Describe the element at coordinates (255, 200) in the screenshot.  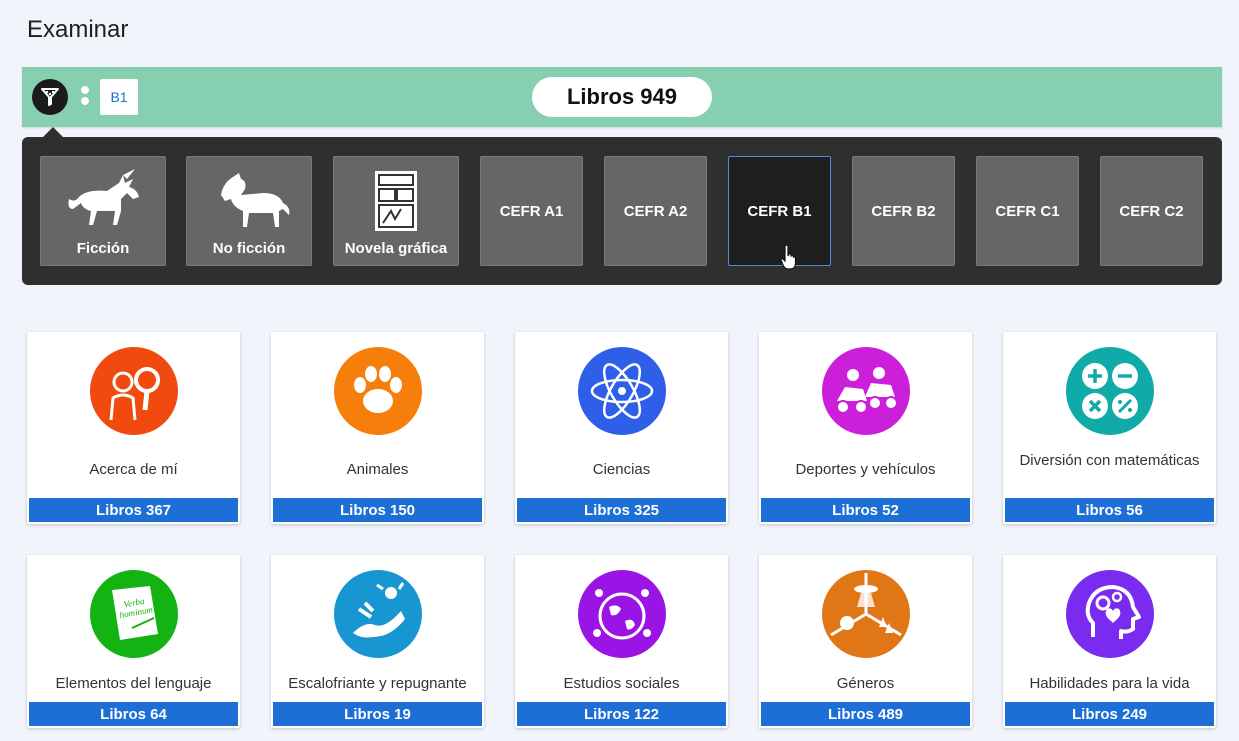
I see `horse-icon` at that location.